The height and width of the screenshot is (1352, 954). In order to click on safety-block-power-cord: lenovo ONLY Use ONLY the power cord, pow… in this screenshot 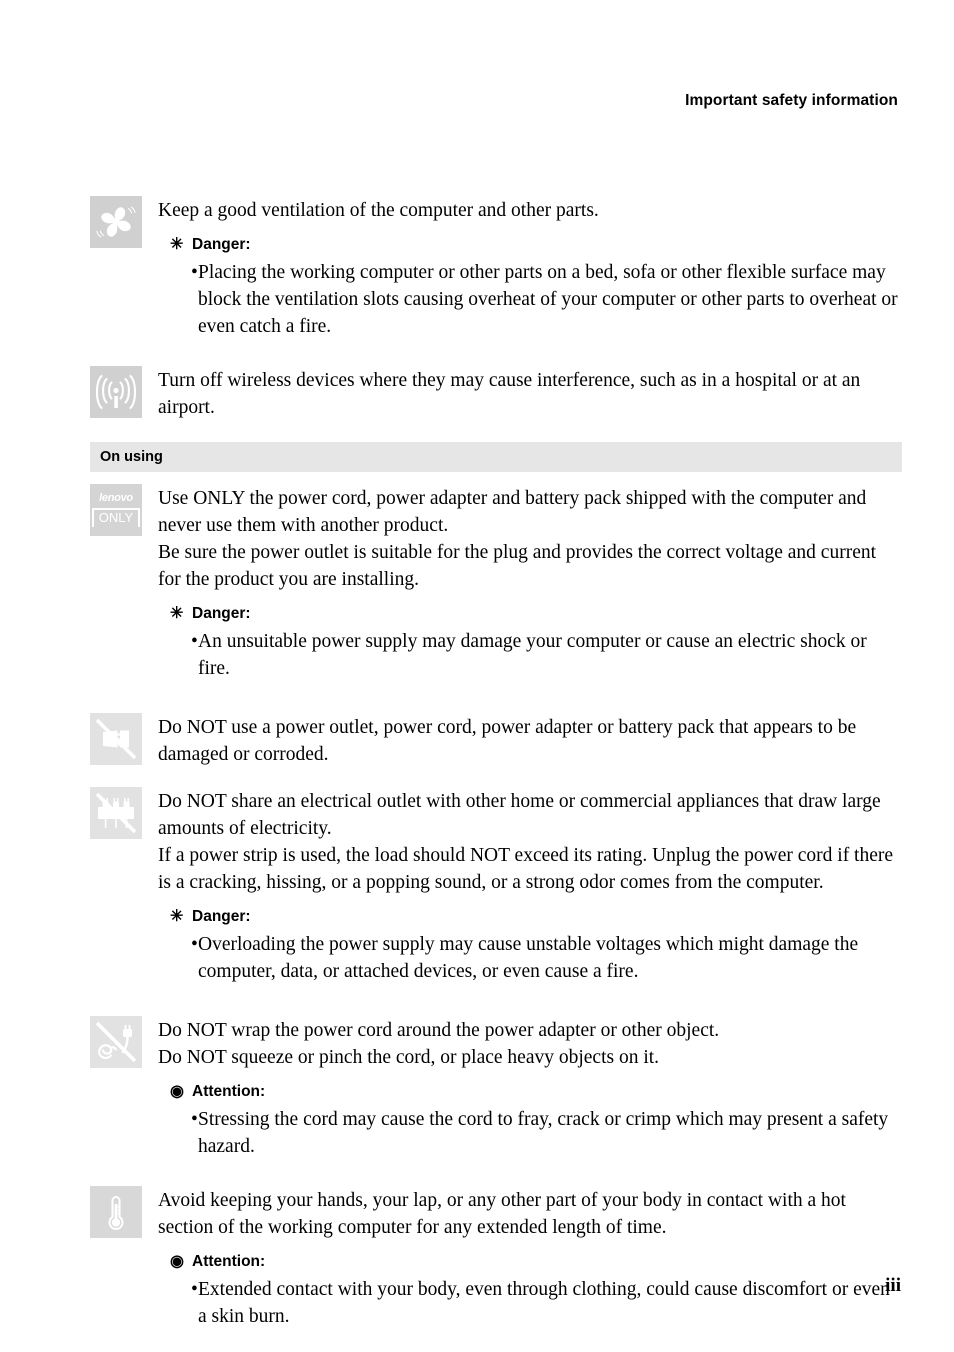, I will do `click(496, 583)`.